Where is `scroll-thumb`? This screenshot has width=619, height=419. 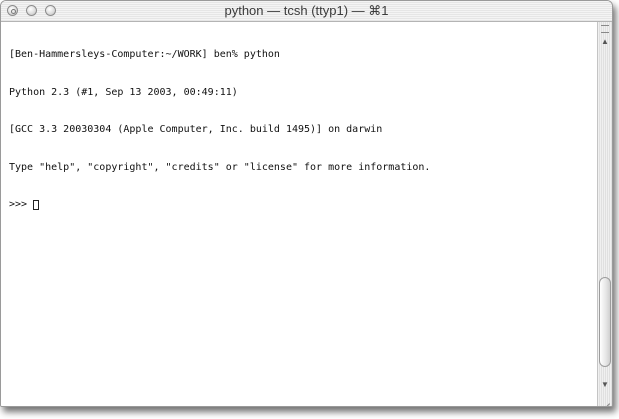
scroll-thumb is located at coordinates (605, 322).